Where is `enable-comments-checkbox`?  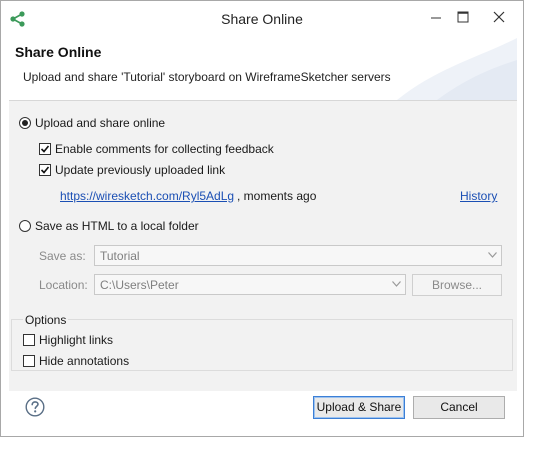
enable-comments-checkbox is located at coordinates (45, 149).